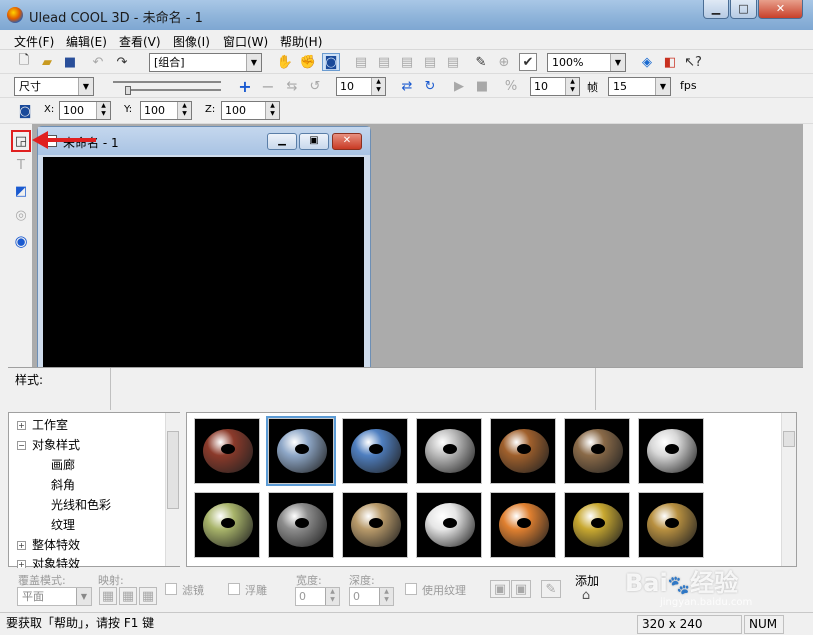  What do you see at coordinates (21, 191) in the screenshot?
I see `insert-geometric-icon: ◩` at bounding box center [21, 191].